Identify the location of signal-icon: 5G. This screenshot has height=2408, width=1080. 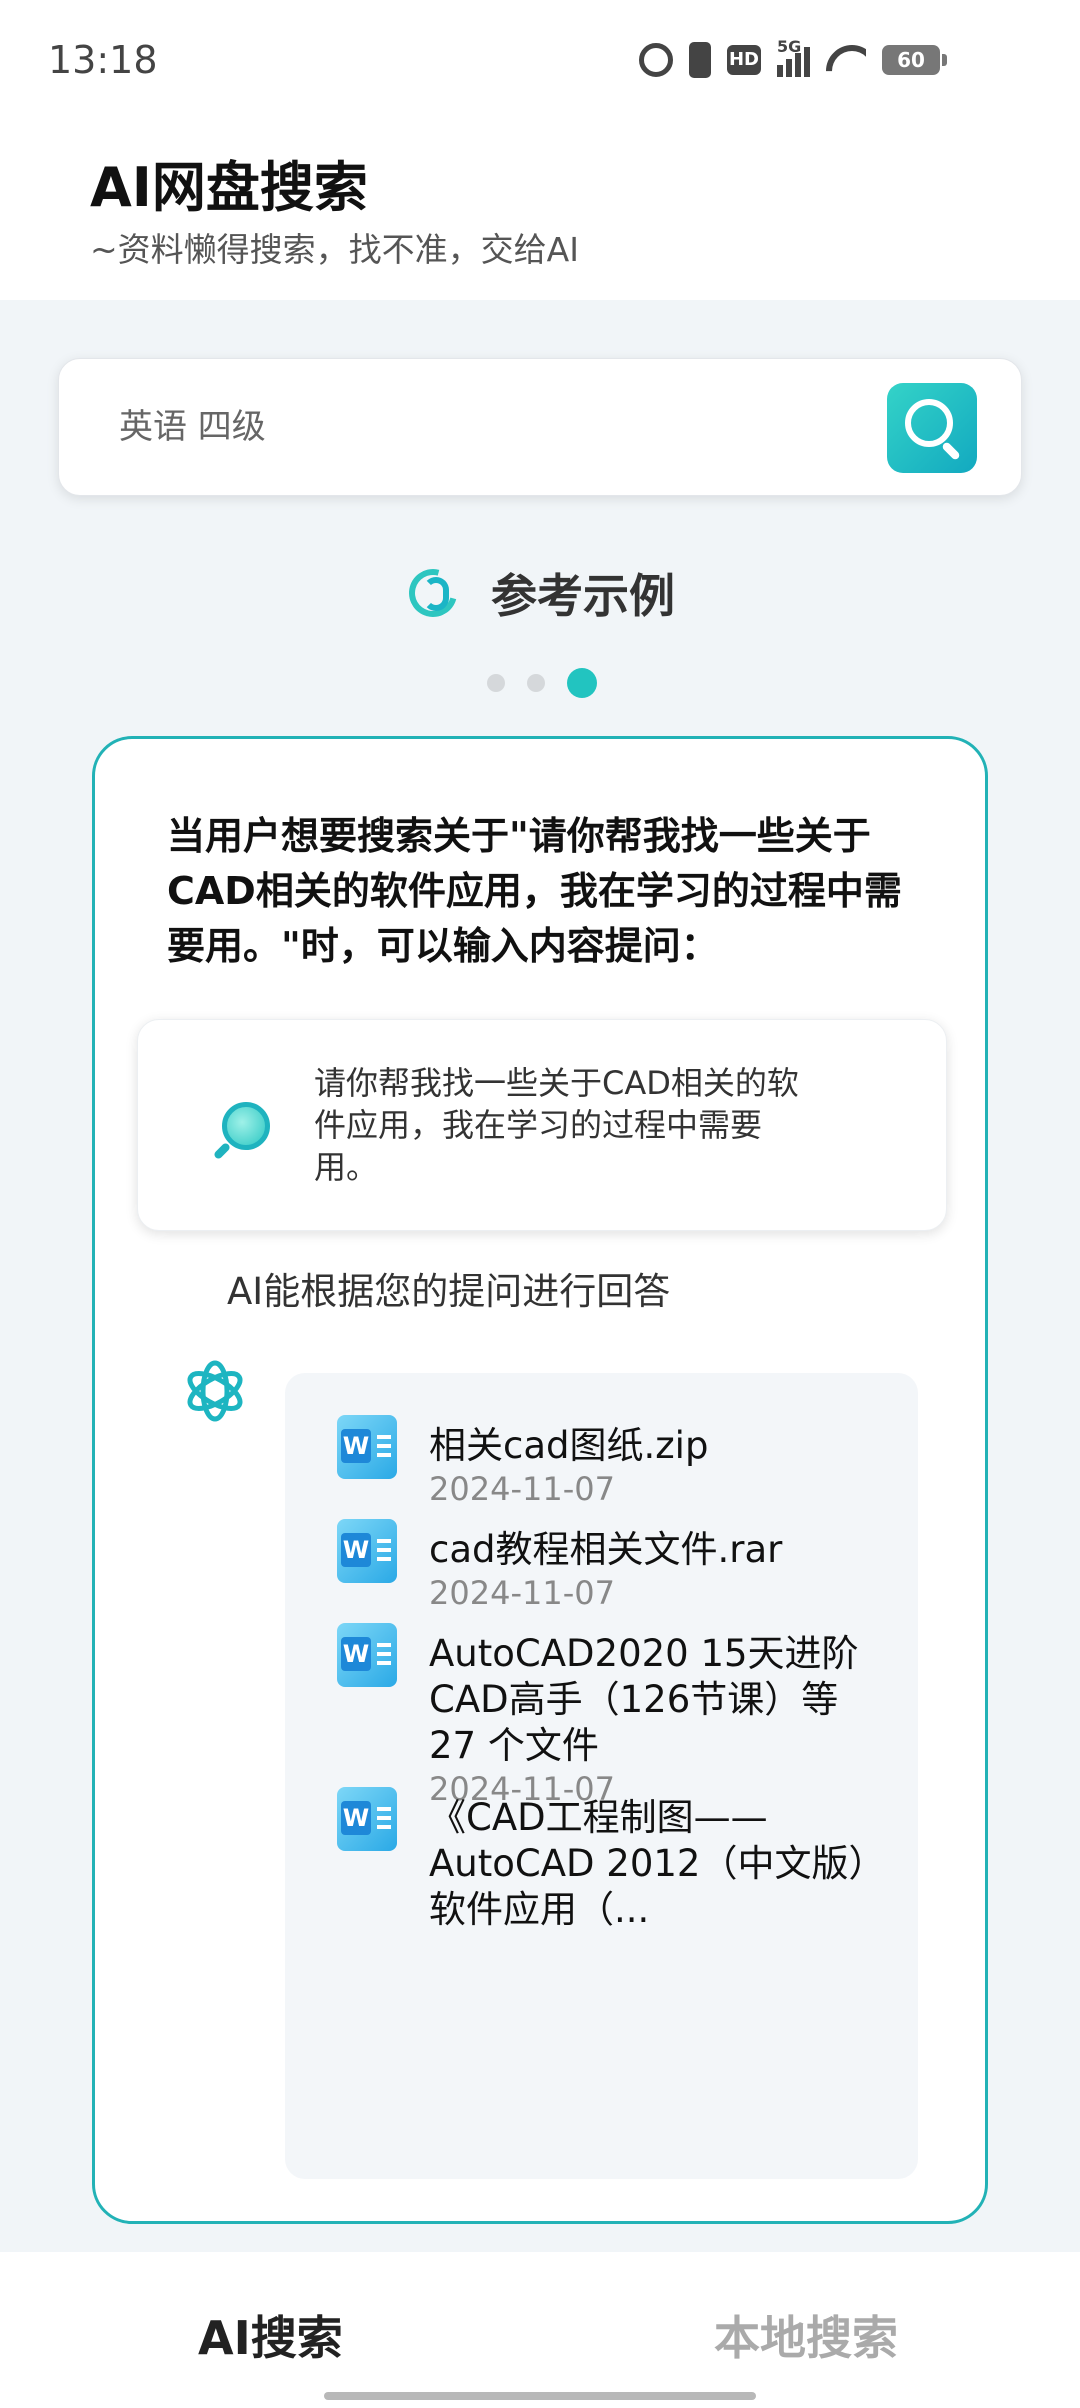
(793, 57).